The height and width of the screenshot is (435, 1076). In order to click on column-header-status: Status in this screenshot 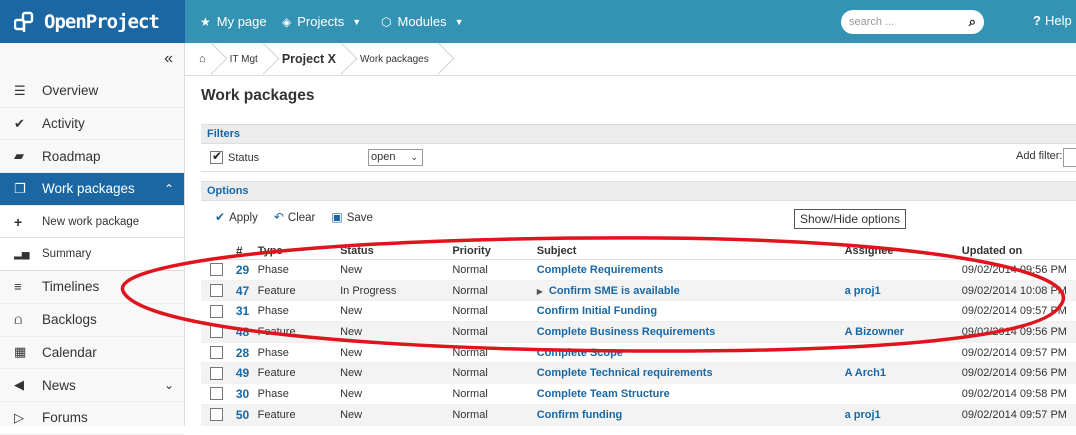, I will do `click(396, 251)`.